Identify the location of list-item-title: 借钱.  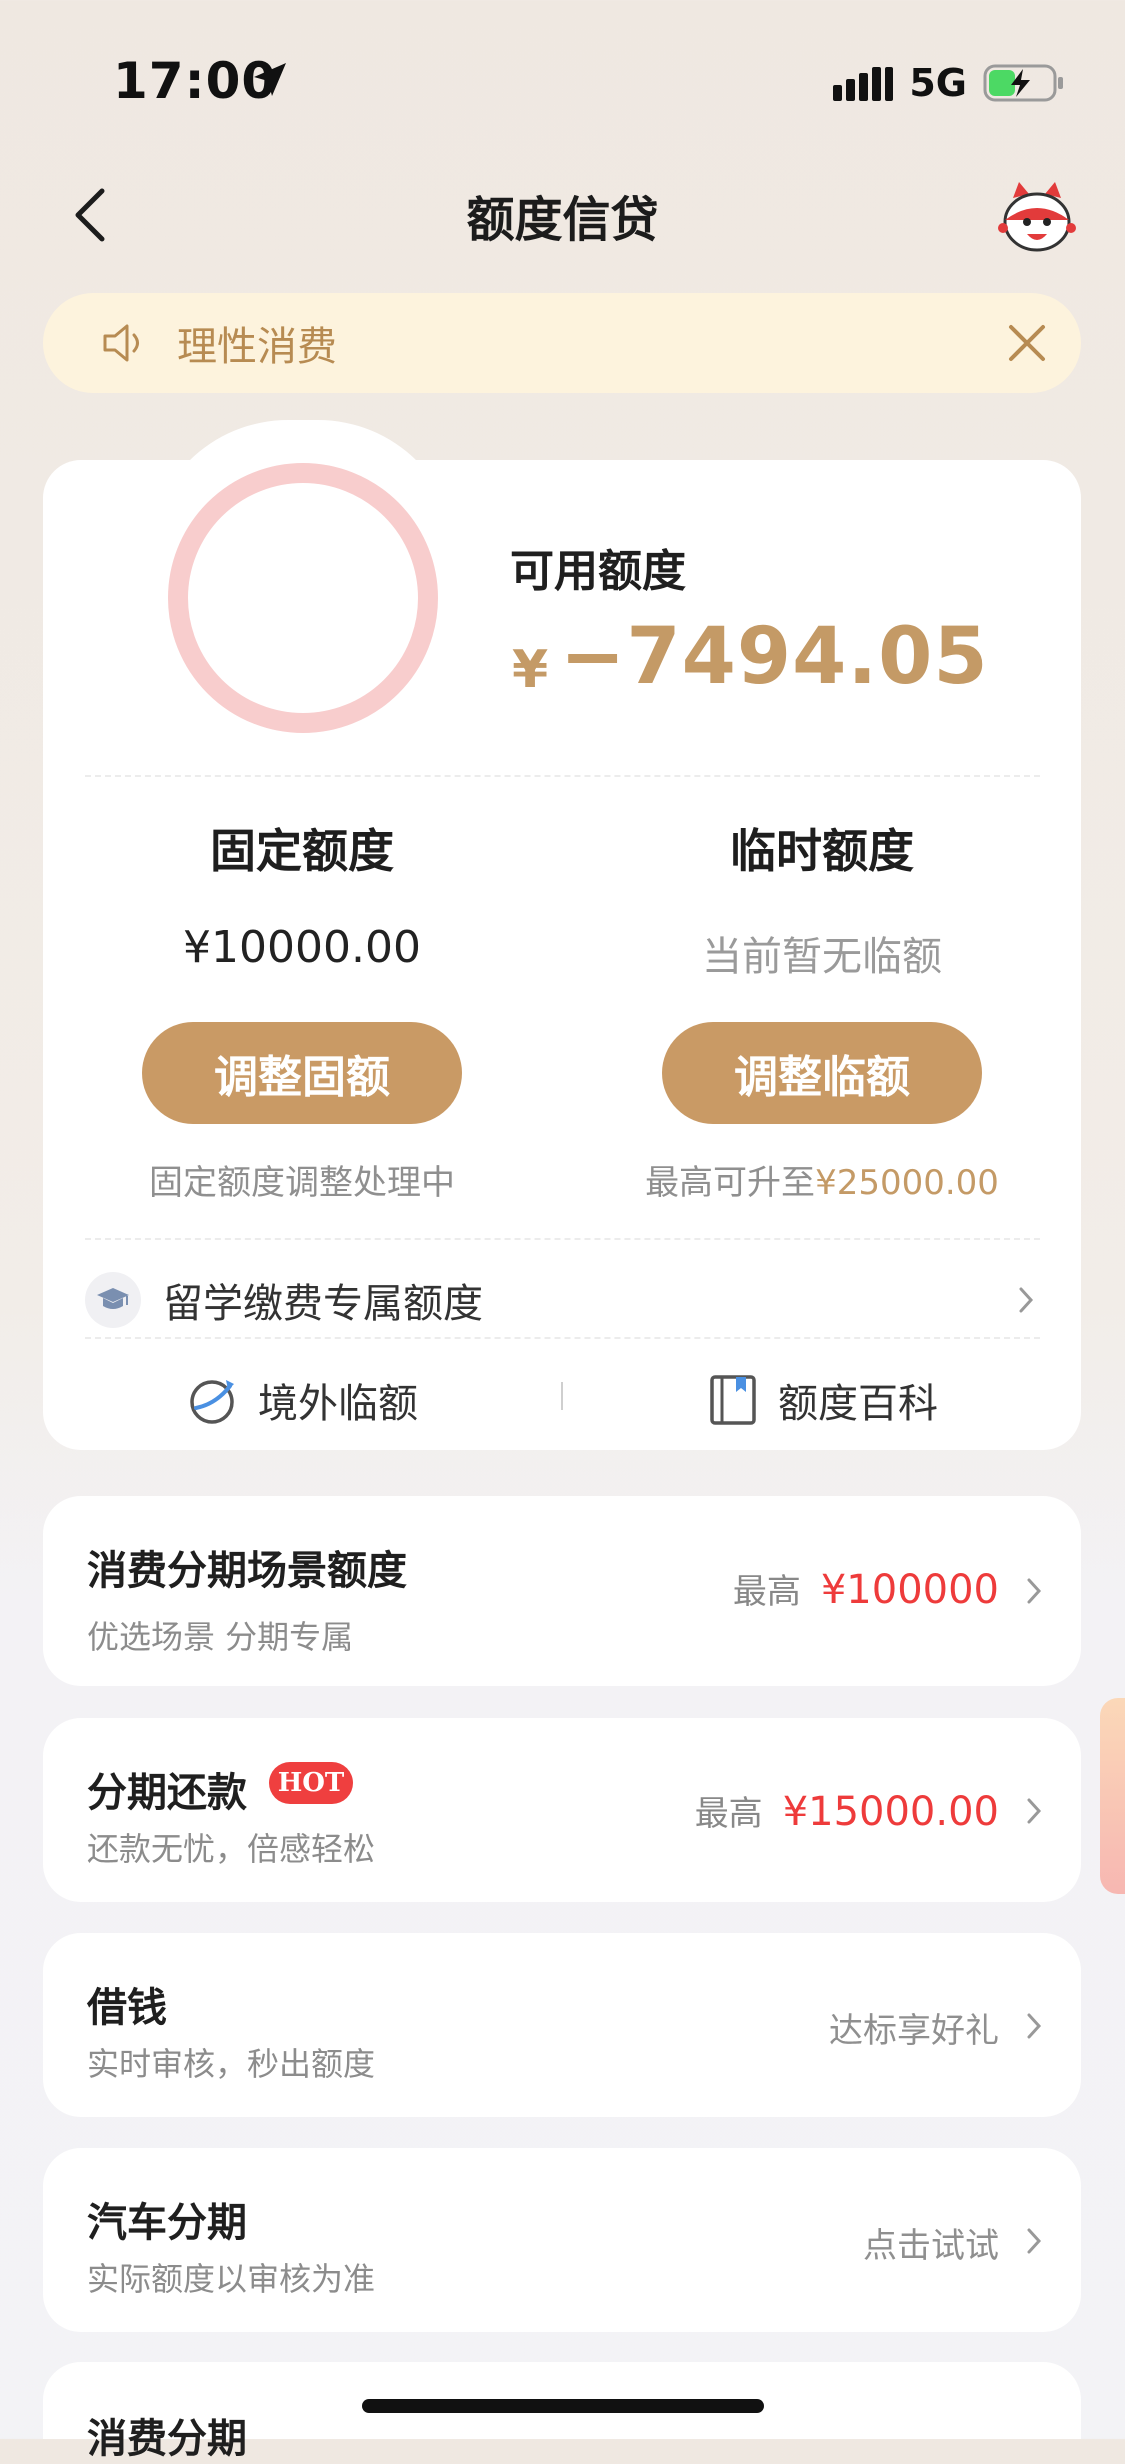
(127, 2008).